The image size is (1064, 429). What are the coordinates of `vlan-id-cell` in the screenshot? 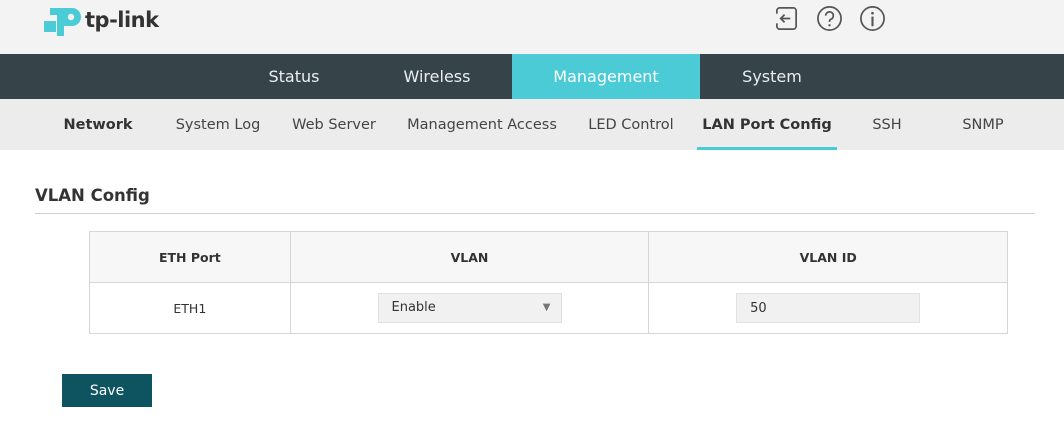 It's located at (828, 308).